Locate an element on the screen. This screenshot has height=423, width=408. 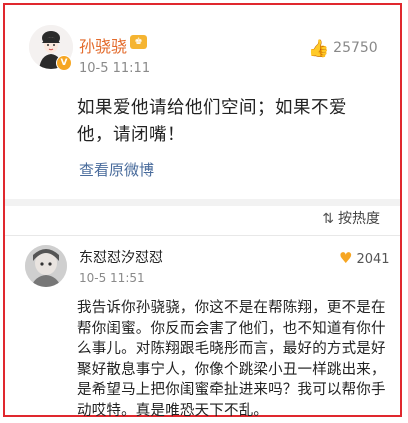
like-count: 25750 is located at coordinates (355, 48).